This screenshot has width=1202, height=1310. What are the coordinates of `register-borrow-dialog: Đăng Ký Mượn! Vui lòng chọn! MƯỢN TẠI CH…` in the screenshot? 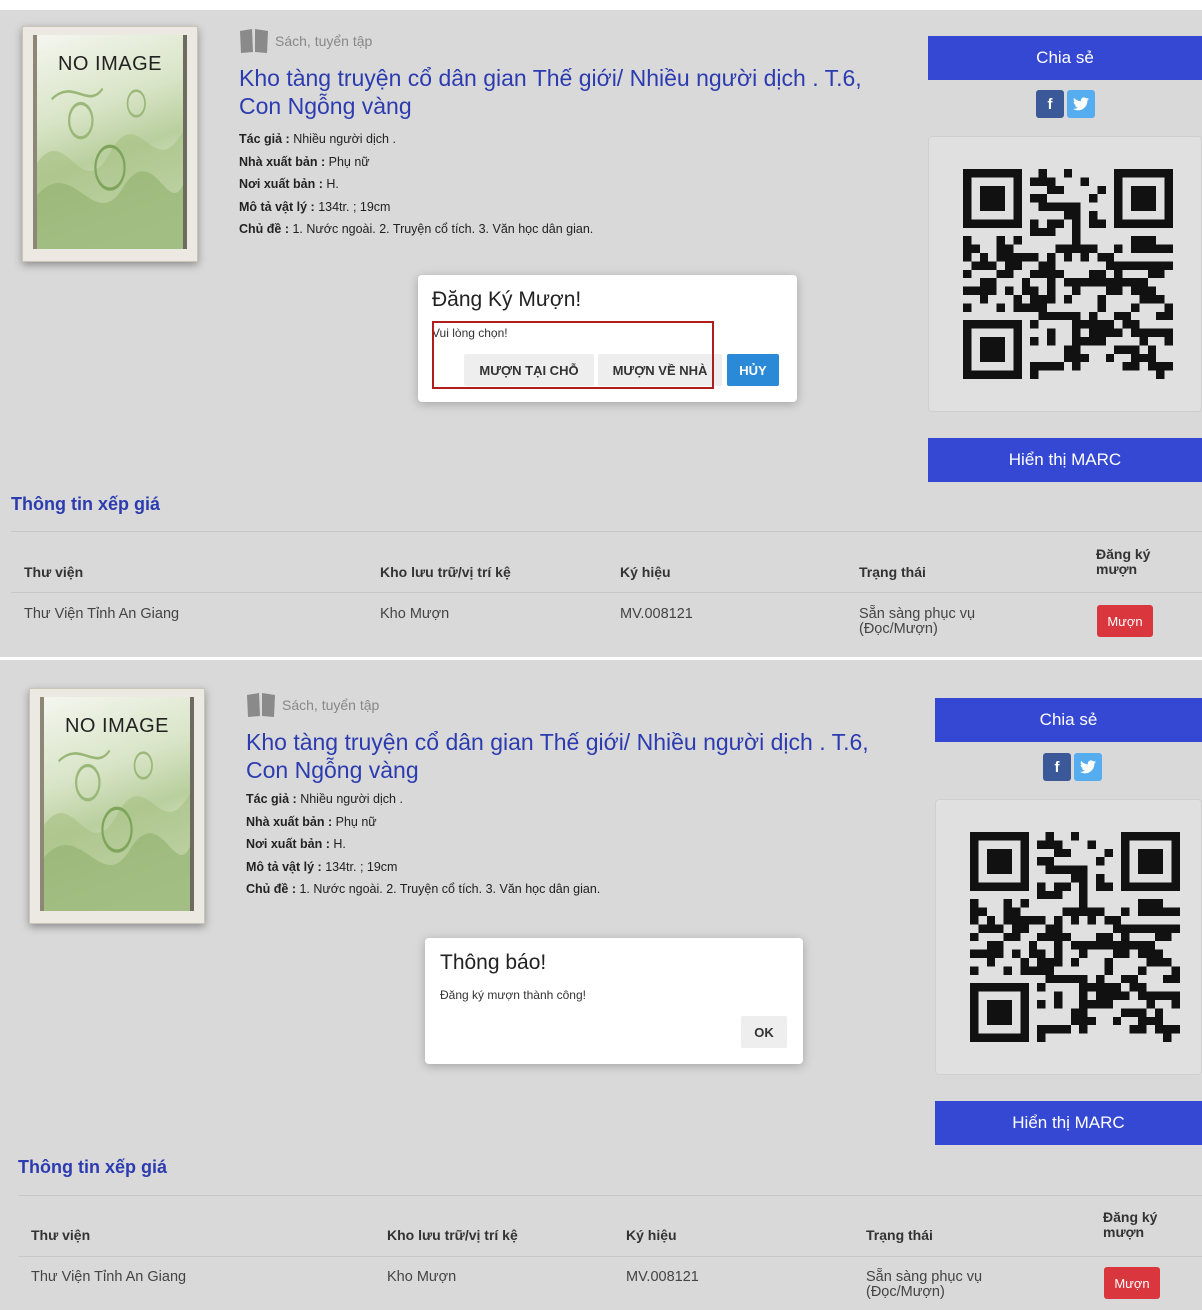 It's located at (607, 338).